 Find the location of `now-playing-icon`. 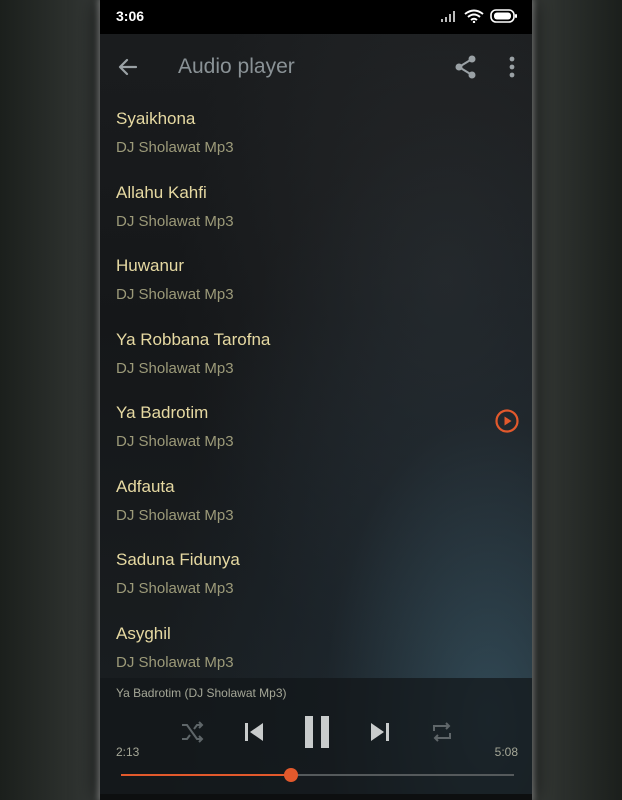

now-playing-icon is located at coordinates (507, 421).